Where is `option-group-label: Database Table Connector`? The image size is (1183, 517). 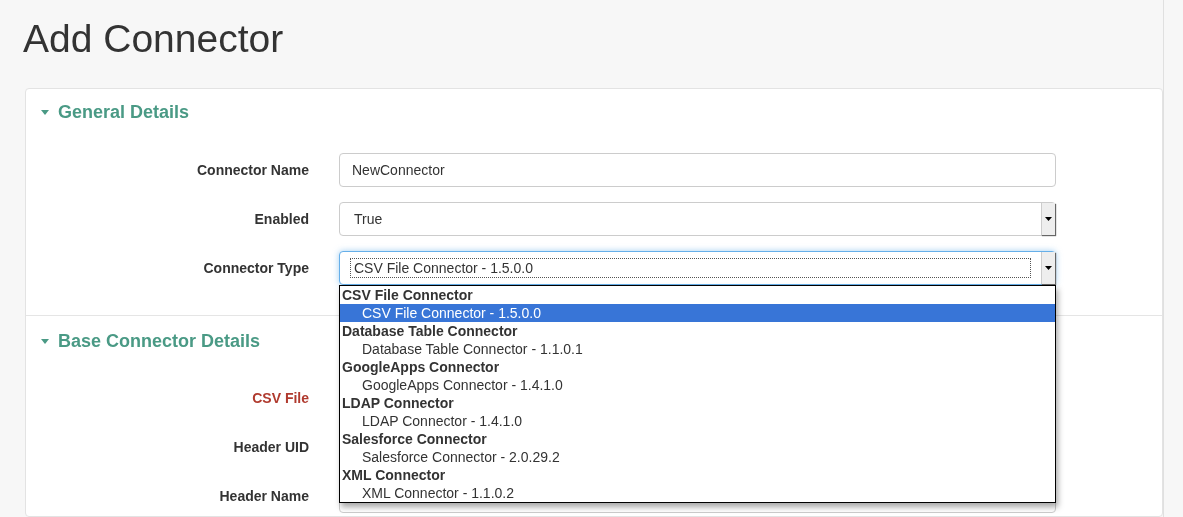
option-group-label: Database Table Connector is located at coordinates (430, 331).